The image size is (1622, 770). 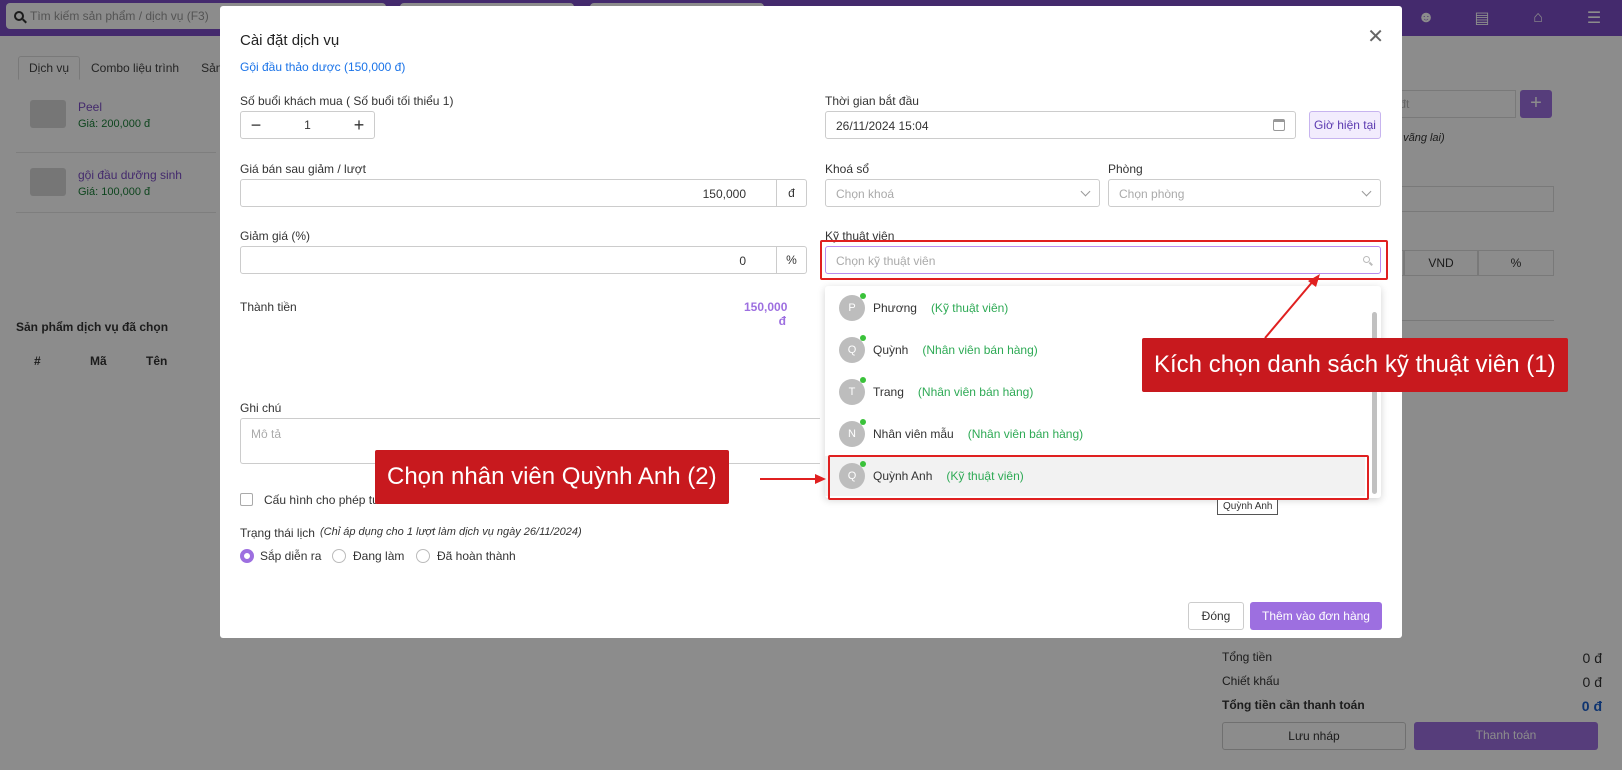 I want to click on callout-step-2: Chọn nhân viên Quỳnh Anh (2), so click(x=552, y=477).